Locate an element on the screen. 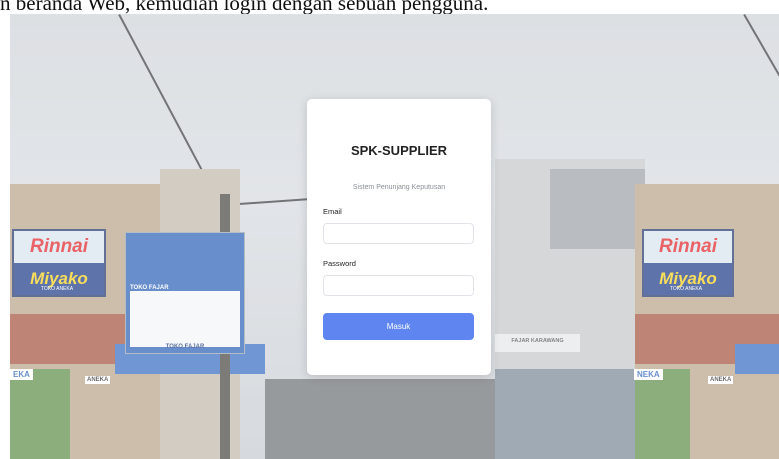 The image size is (779, 459). password-label: Password is located at coordinates (339, 263).